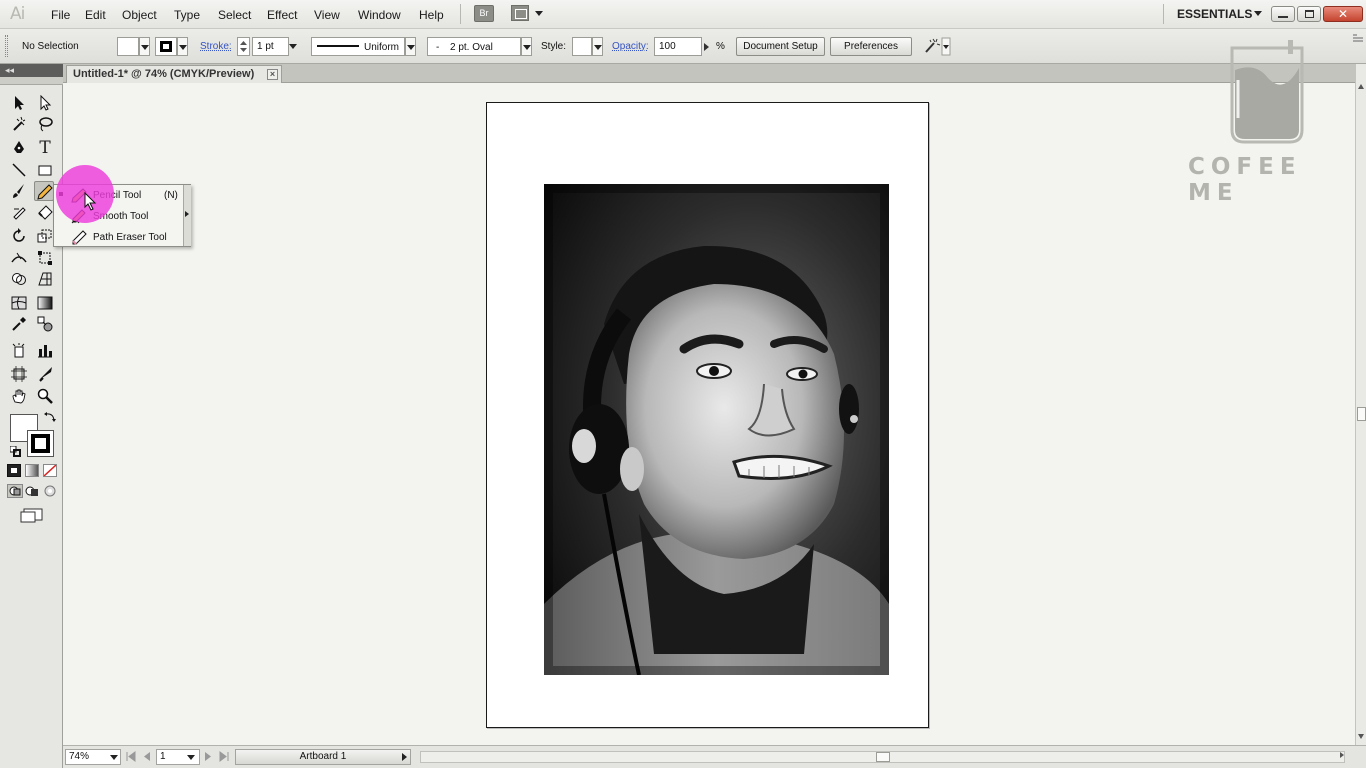 The width and height of the screenshot is (1366, 768). Describe the element at coordinates (32, 516) in the screenshot. I see `screen-mode-button` at that location.